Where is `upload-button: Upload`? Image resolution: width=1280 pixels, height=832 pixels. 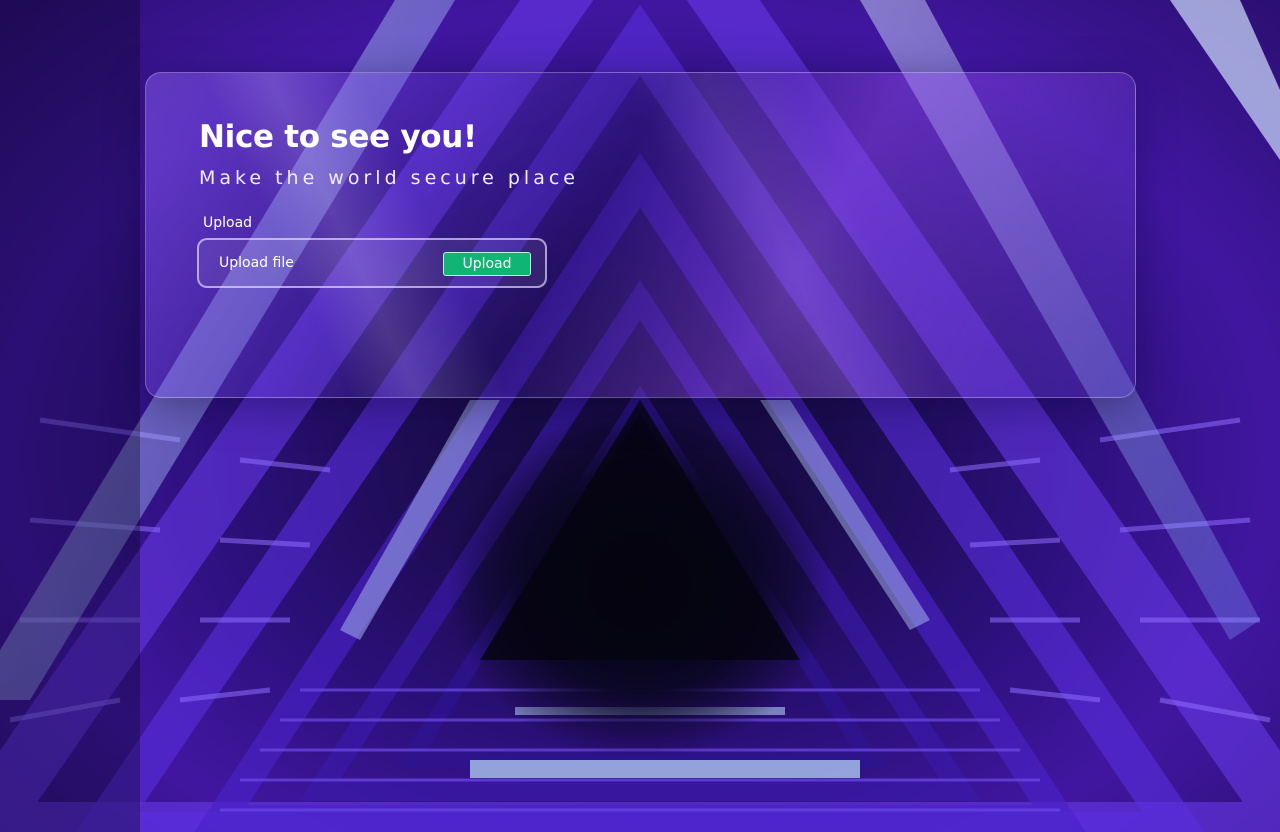
upload-button: Upload is located at coordinates (487, 264).